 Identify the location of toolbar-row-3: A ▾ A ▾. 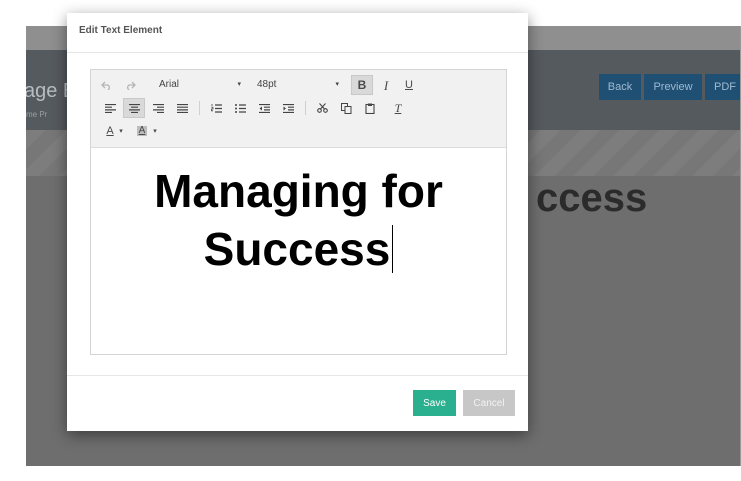
(155, 131).